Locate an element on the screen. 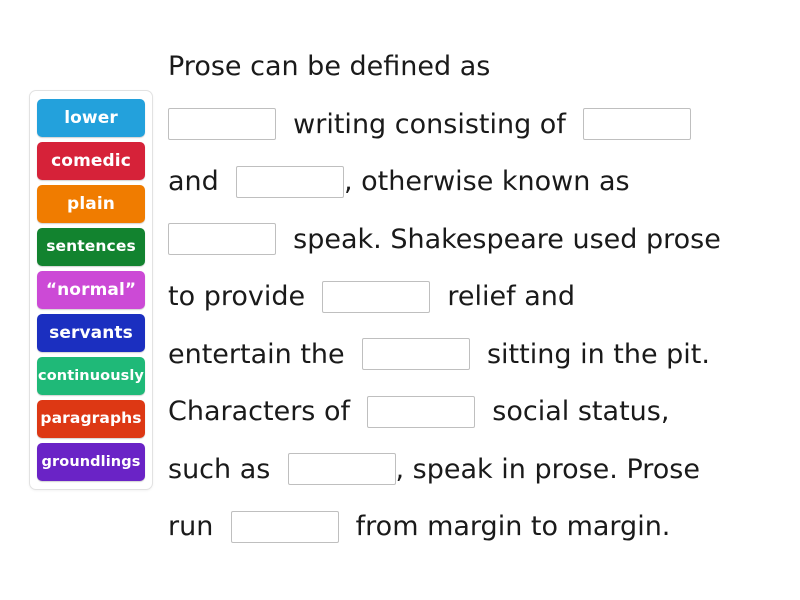 The width and height of the screenshot is (800, 600). cloze-line: speak. Shakespeare used prose is located at coordinates (474, 240).